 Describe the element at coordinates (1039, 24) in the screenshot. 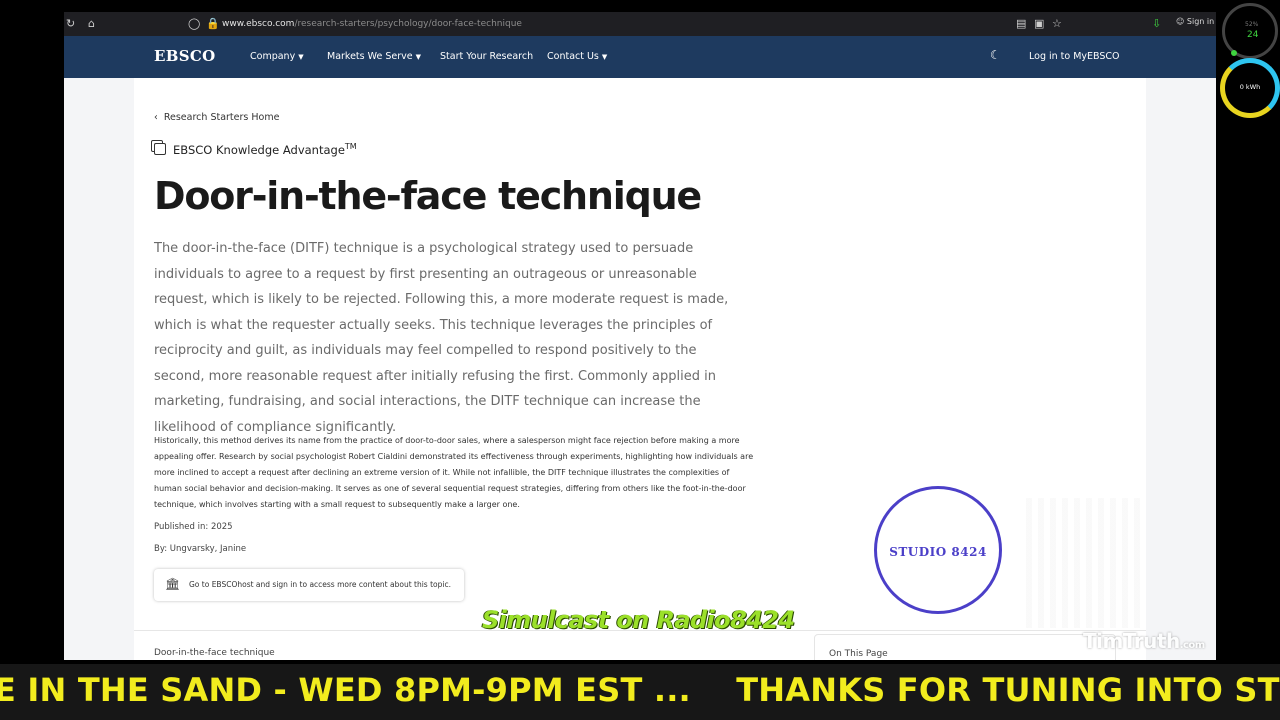

I see `screenshot-icon: ▣` at that location.